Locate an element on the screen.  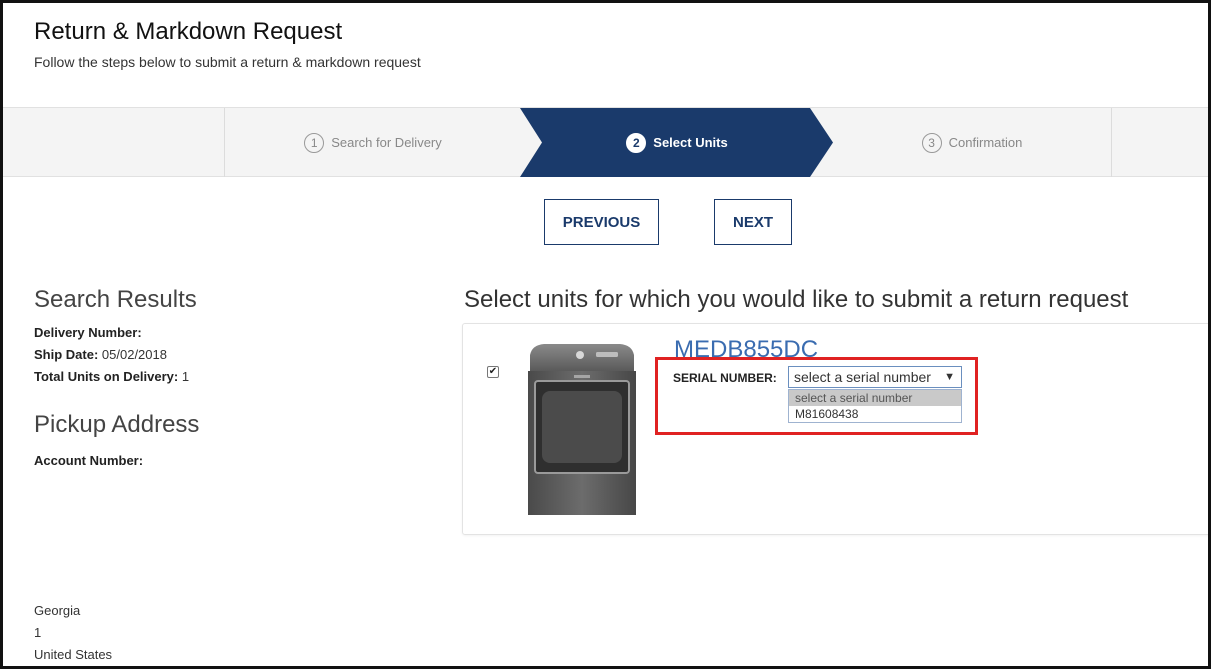
delivery-number-line: Delivery Number: is located at coordinates (88, 332).